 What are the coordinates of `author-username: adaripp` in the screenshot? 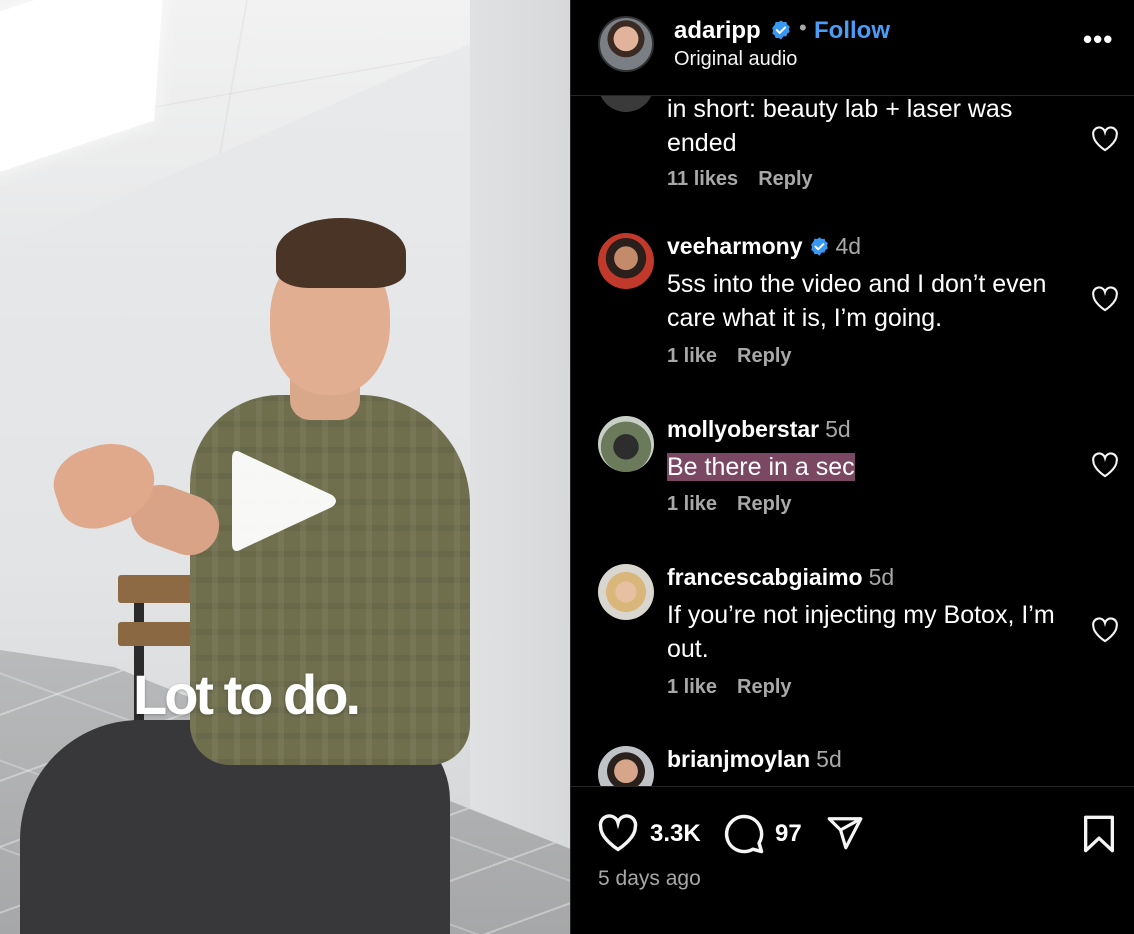 It's located at (717, 31).